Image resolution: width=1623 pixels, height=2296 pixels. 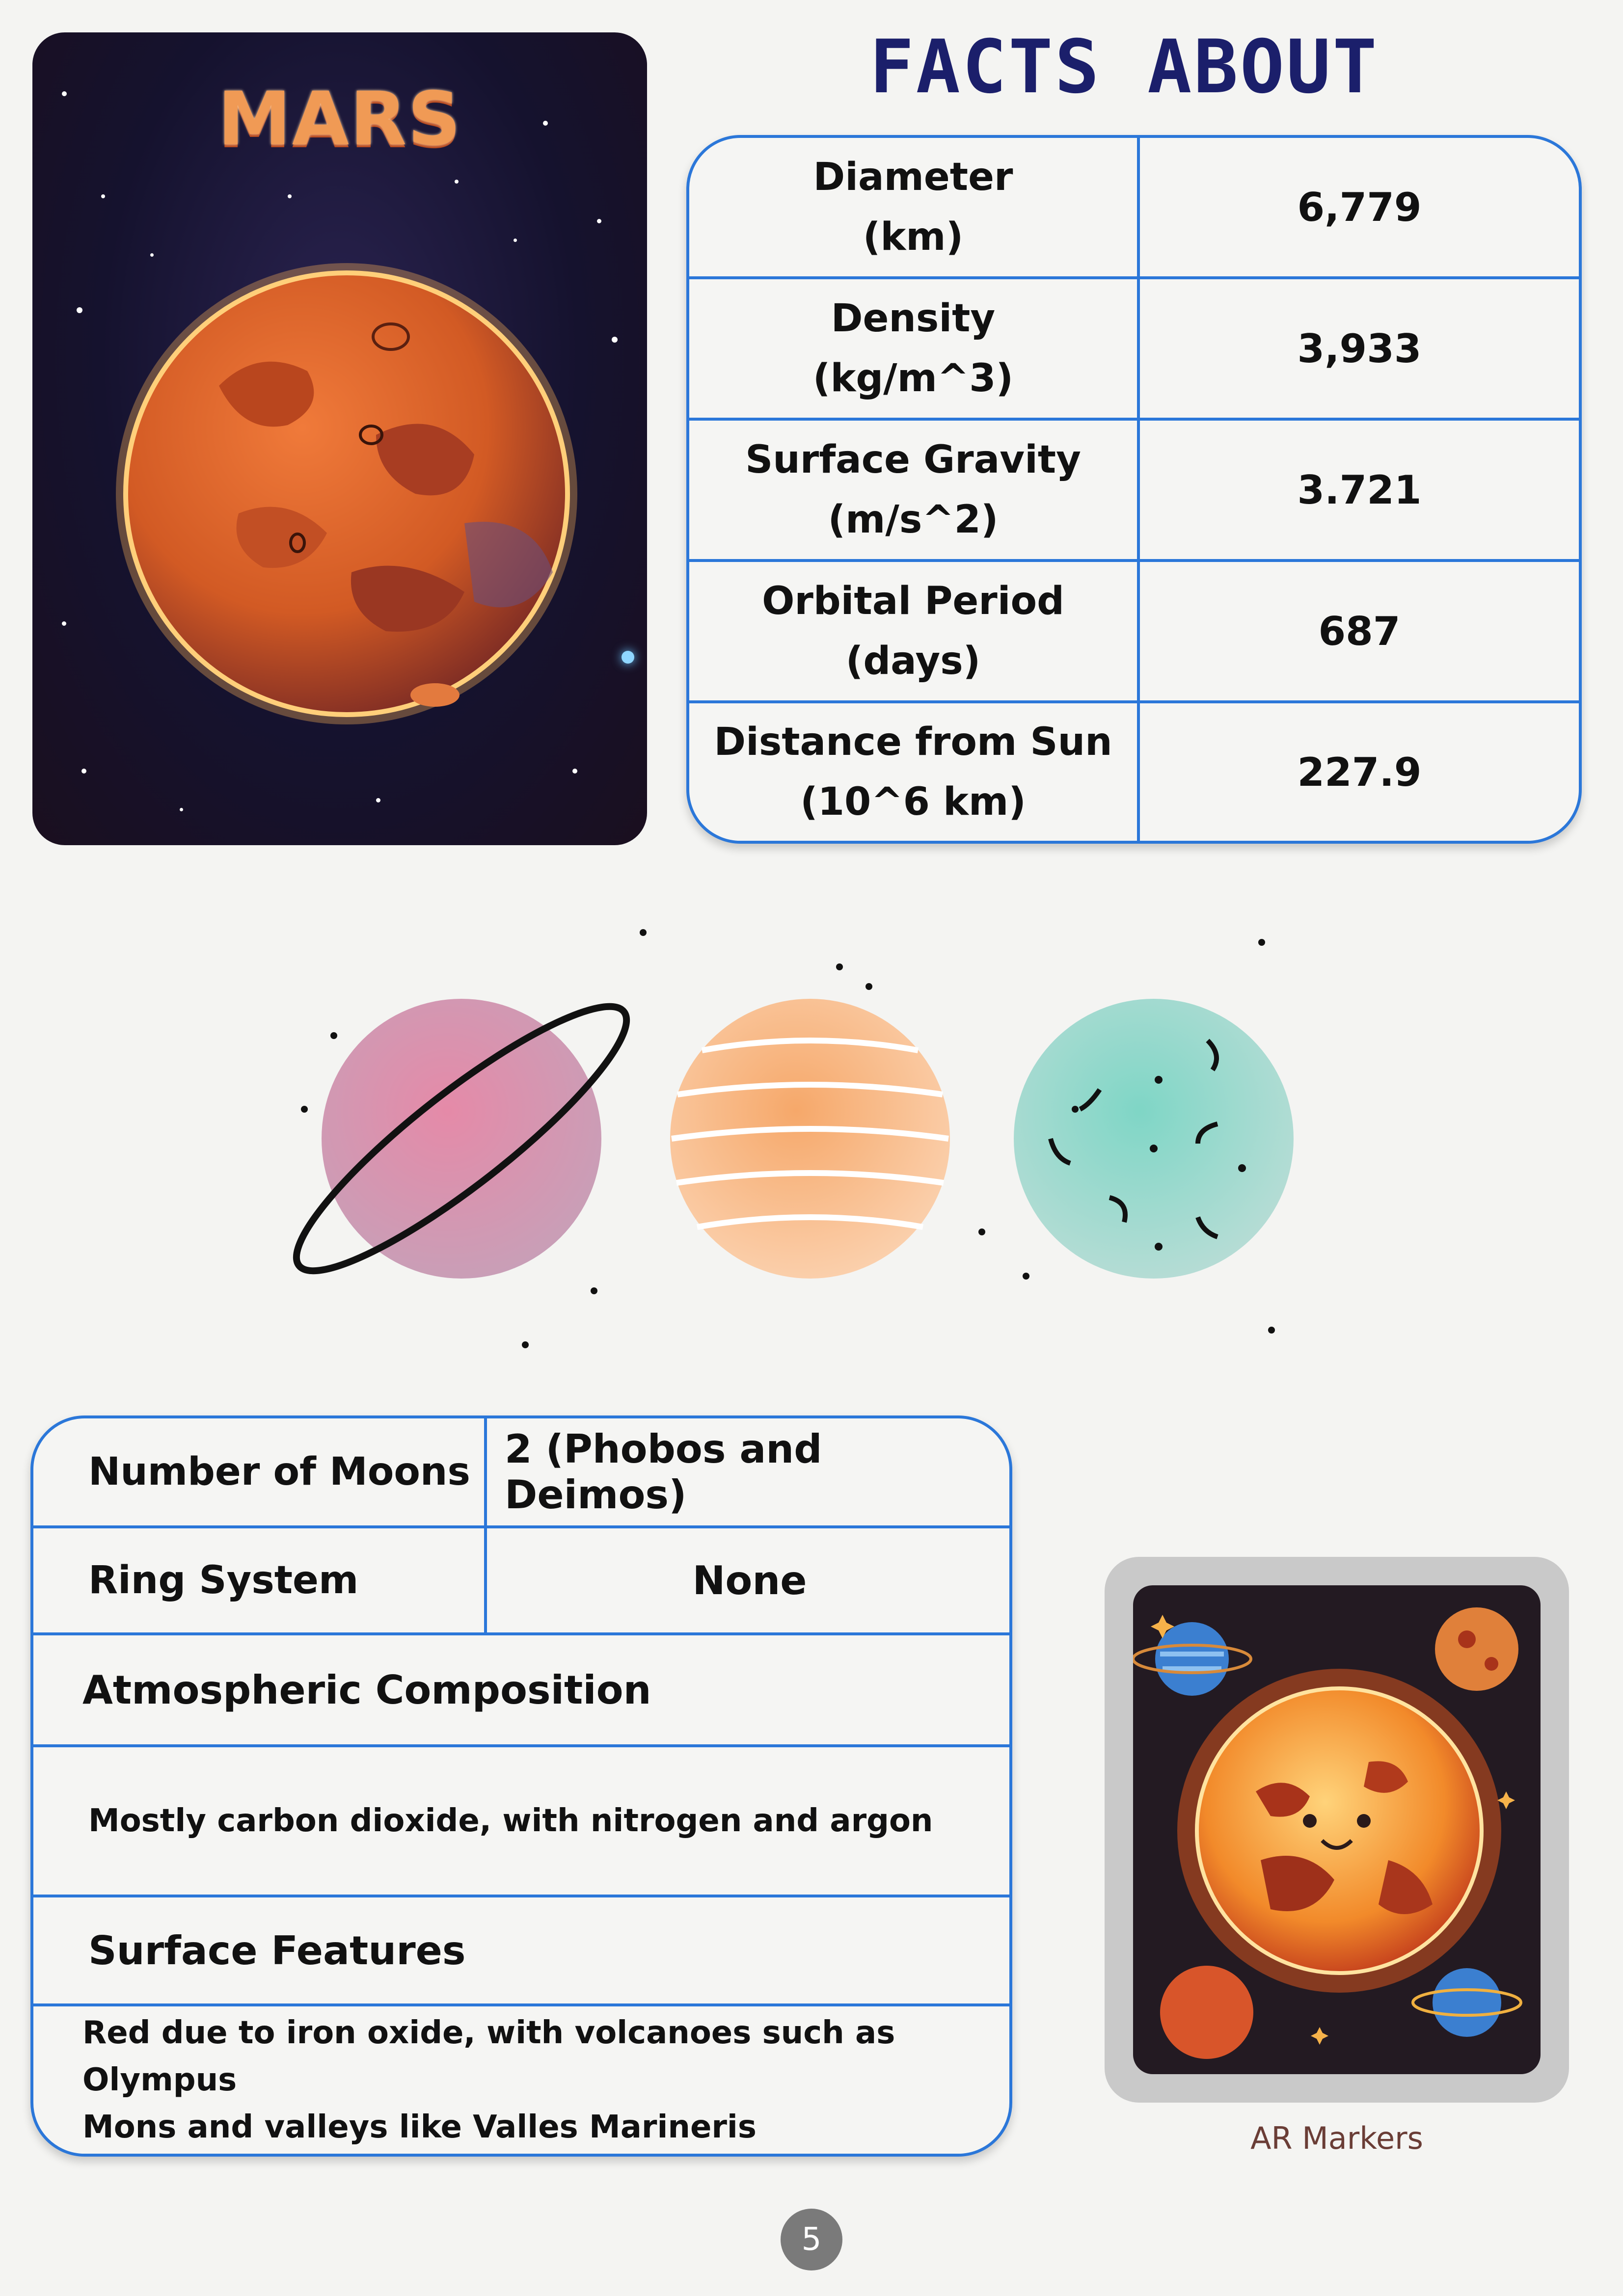 I want to click on fact-label-line1: Orbital Period, so click(x=913, y=601).